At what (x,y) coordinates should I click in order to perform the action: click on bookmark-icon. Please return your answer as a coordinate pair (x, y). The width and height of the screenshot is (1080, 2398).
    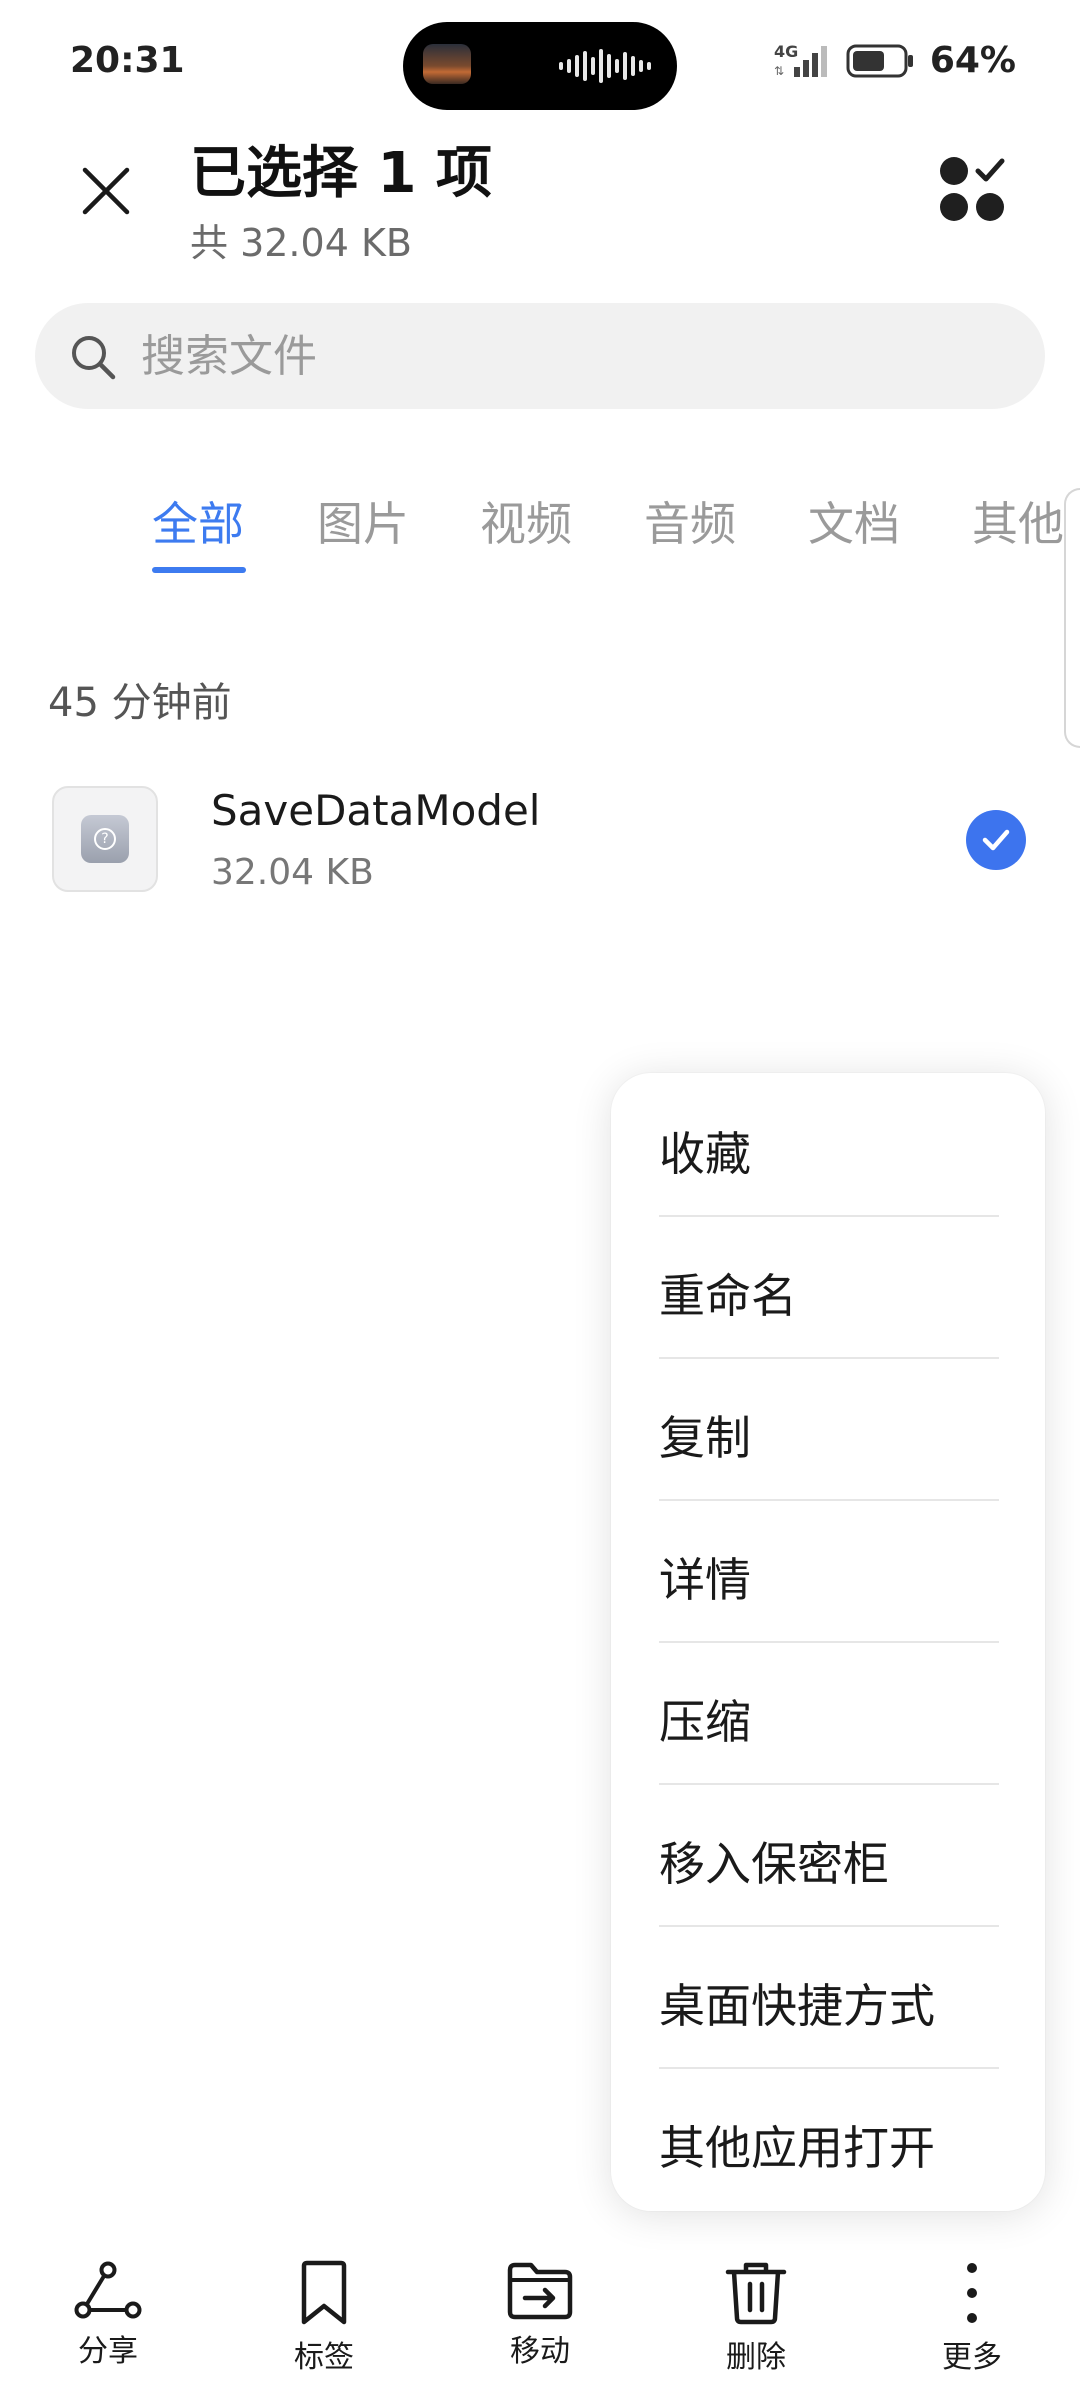
    Looking at the image, I should click on (324, 2292).